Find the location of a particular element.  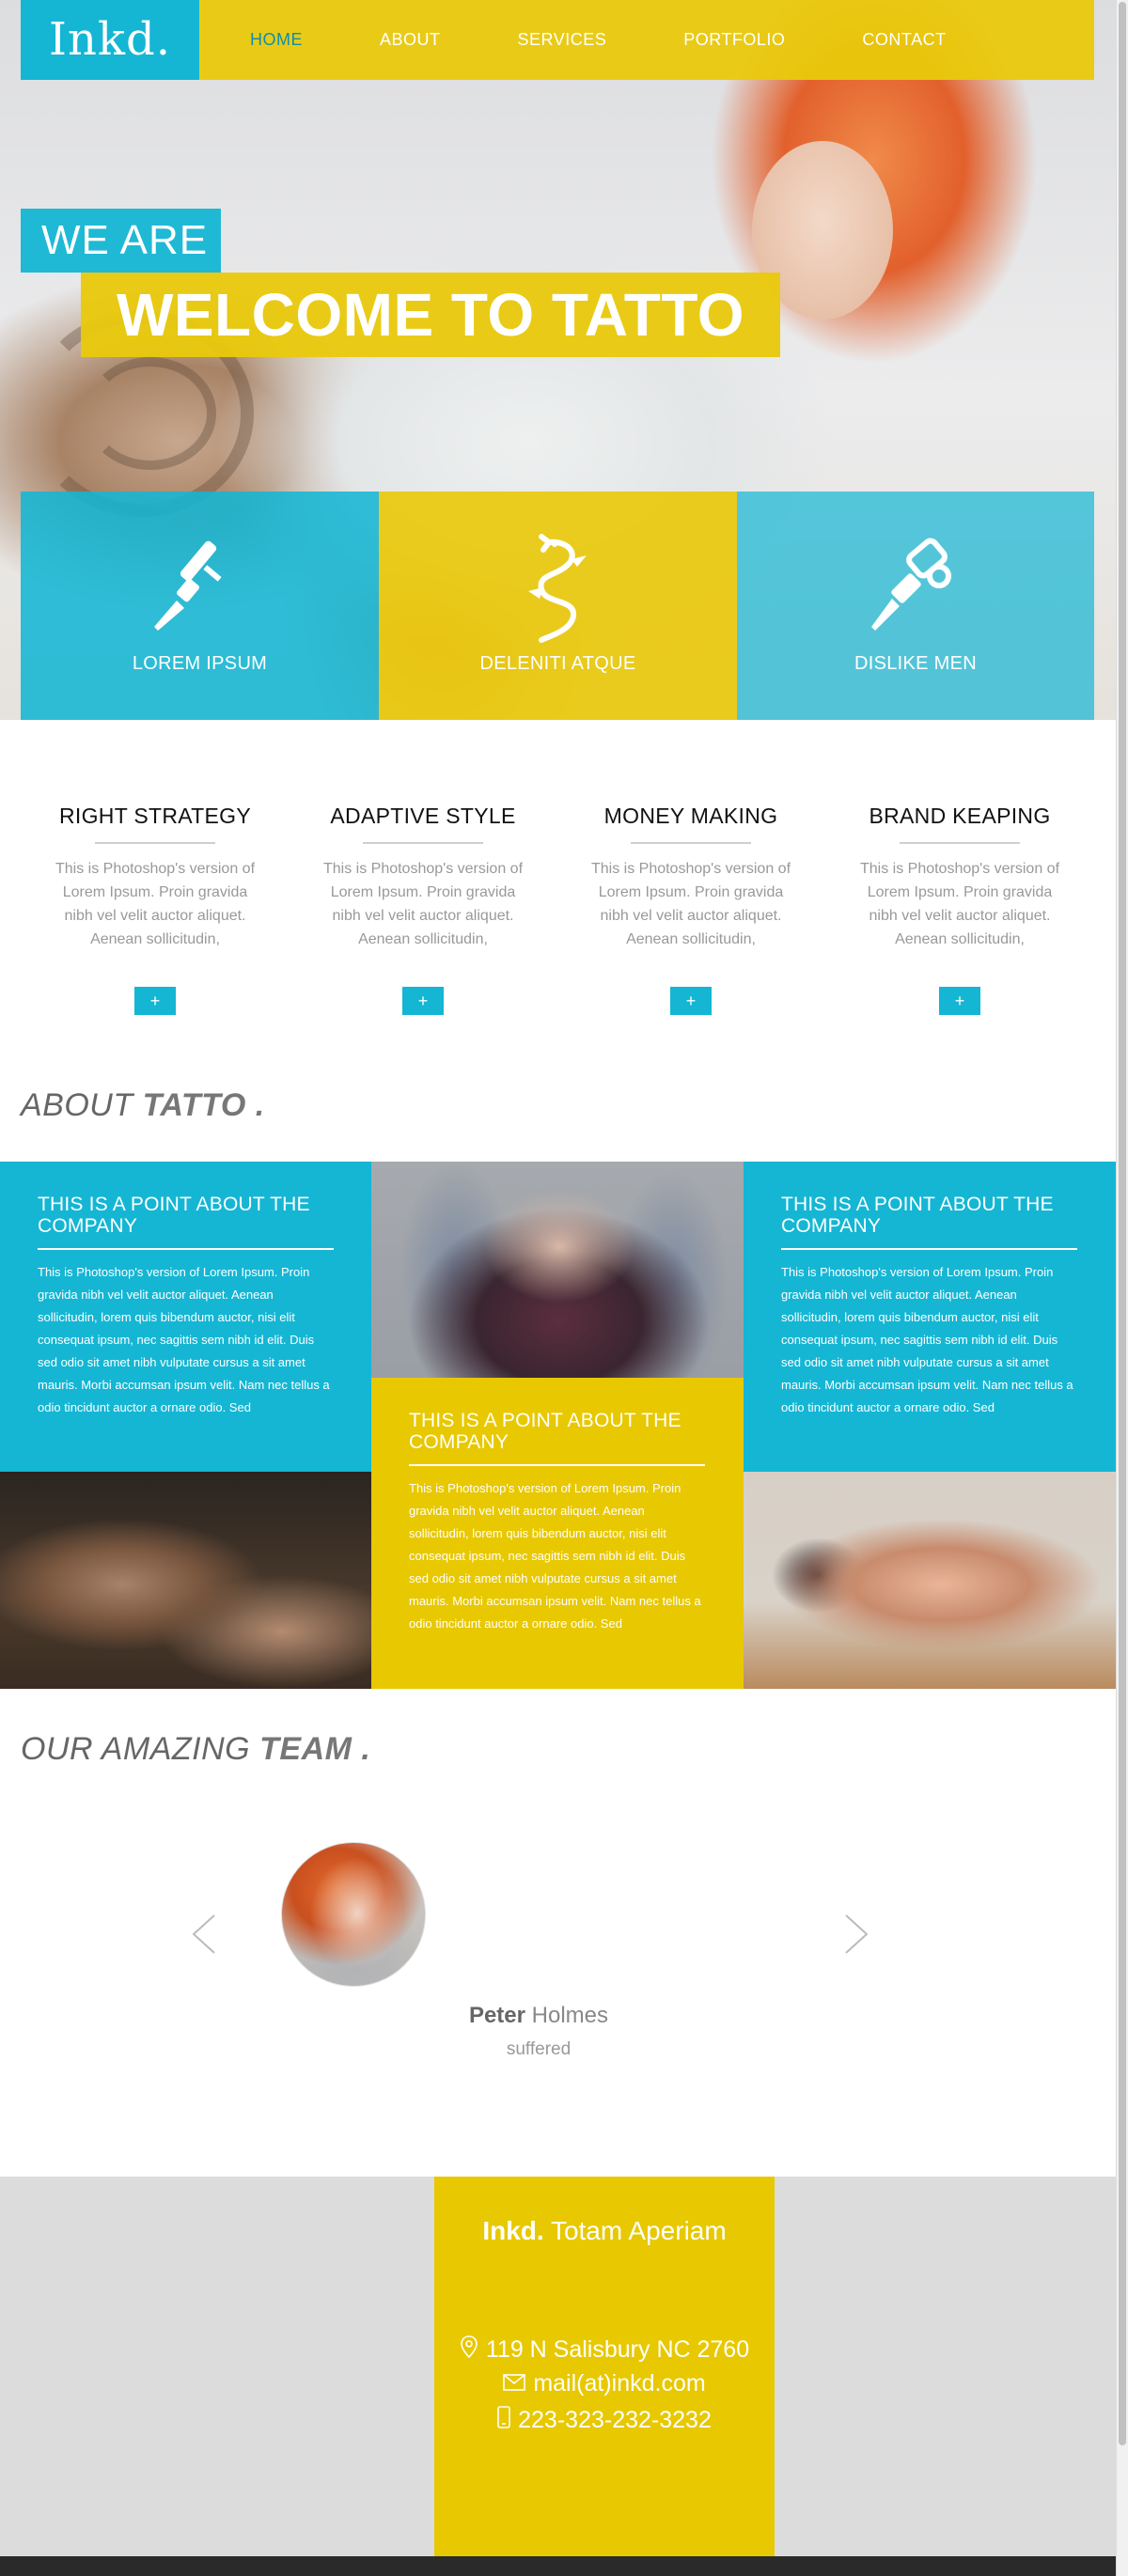

feature-deleniti-atque: DELENITI ATQUE is located at coordinates (558, 606).